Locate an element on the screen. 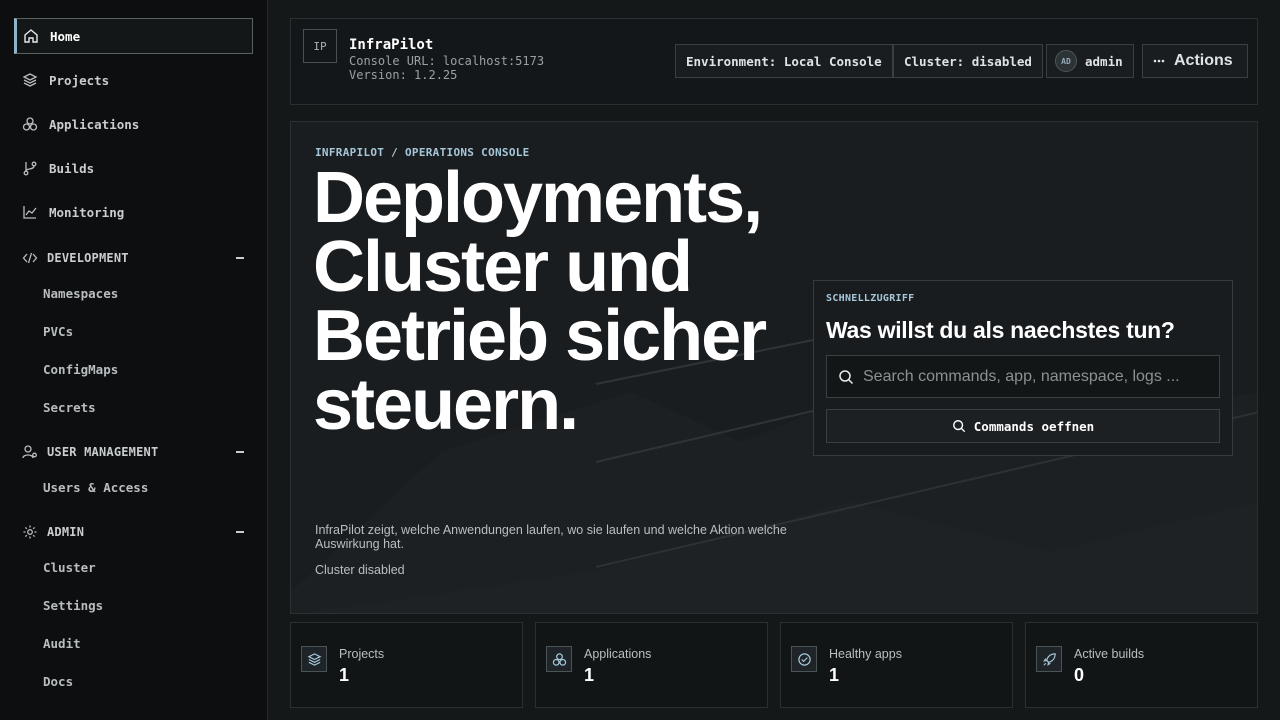  home-icon is located at coordinates (33, 36).